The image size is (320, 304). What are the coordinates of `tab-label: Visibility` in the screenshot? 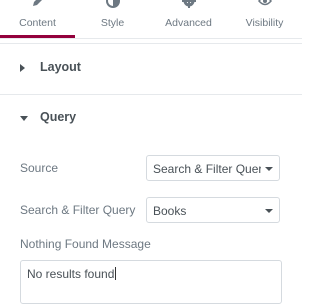 It's located at (264, 23).